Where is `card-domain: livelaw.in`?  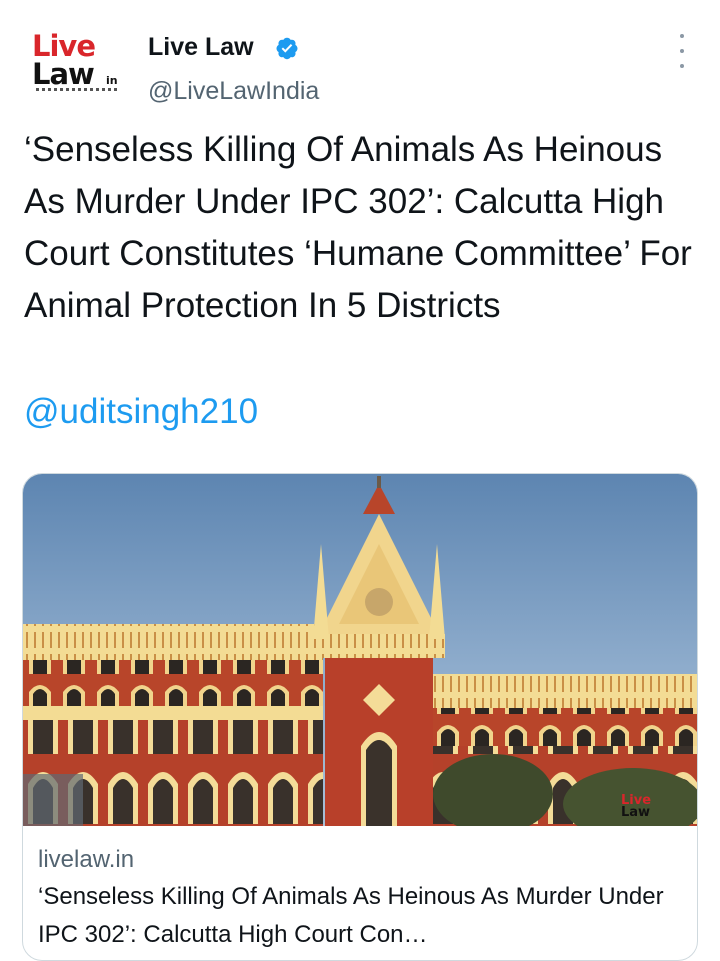 card-domain: livelaw.in is located at coordinates (86, 859).